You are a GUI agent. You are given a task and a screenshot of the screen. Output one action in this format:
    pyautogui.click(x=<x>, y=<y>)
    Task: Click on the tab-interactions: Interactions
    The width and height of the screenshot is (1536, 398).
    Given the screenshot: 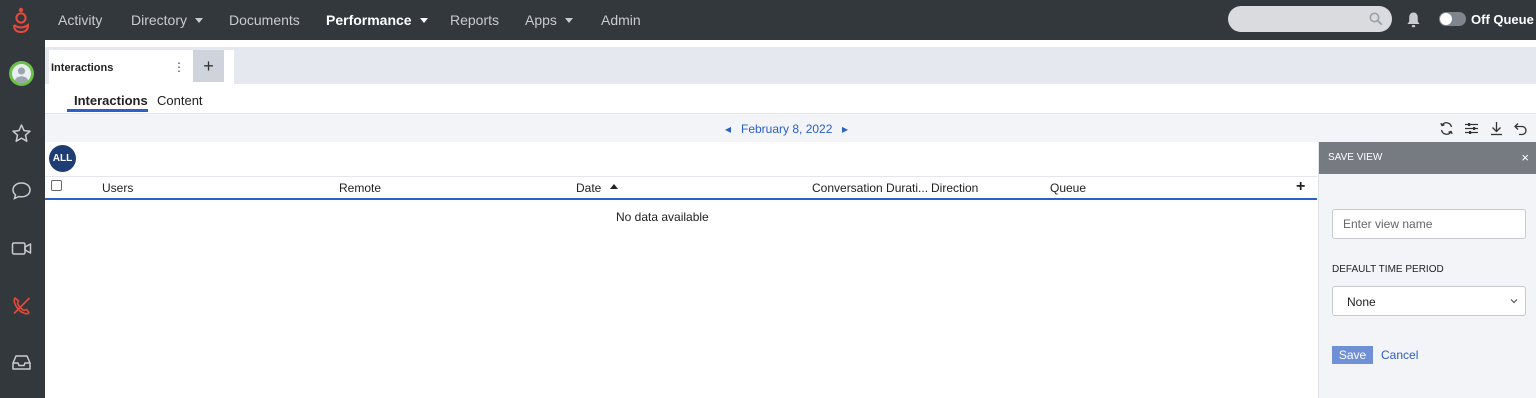 What is the action you would take?
    pyautogui.click(x=111, y=100)
    